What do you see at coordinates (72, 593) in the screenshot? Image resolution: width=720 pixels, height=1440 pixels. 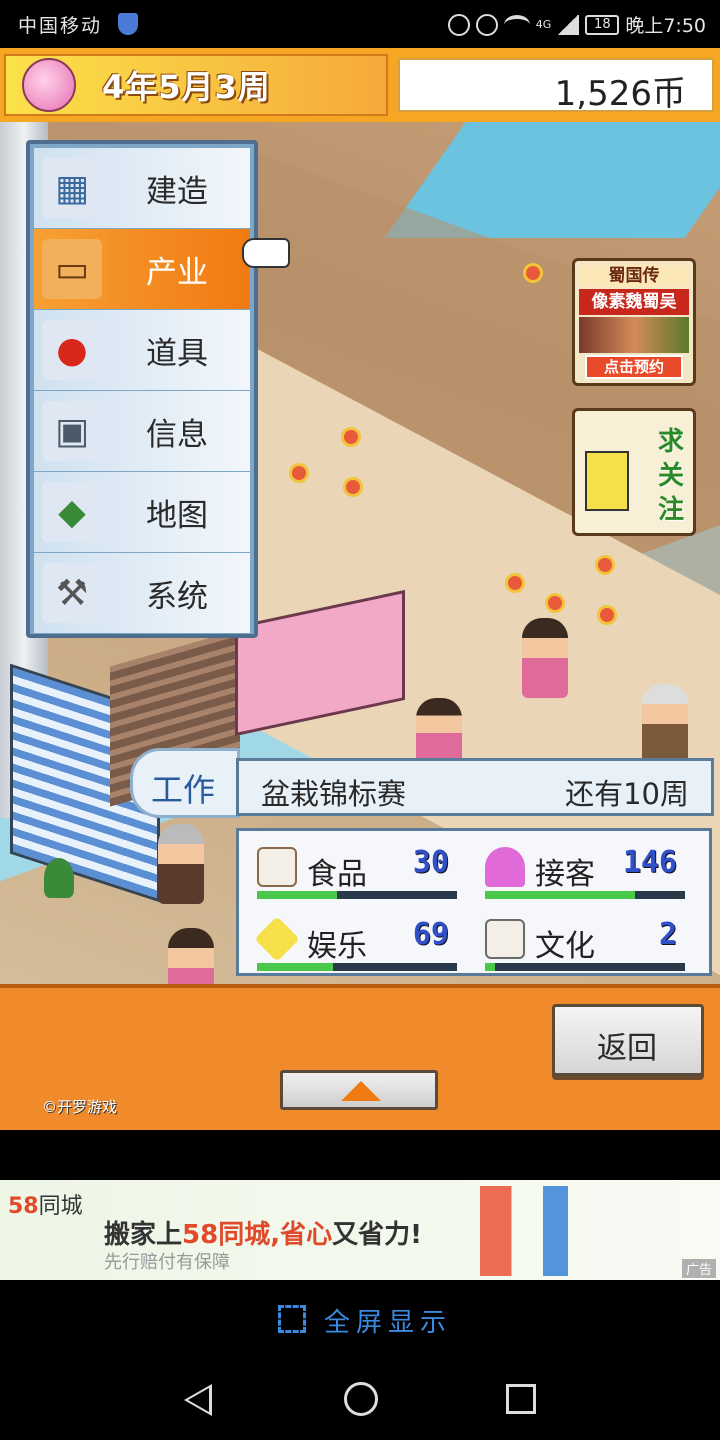 I see `tools-icon: ⚒` at bounding box center [72, 593].